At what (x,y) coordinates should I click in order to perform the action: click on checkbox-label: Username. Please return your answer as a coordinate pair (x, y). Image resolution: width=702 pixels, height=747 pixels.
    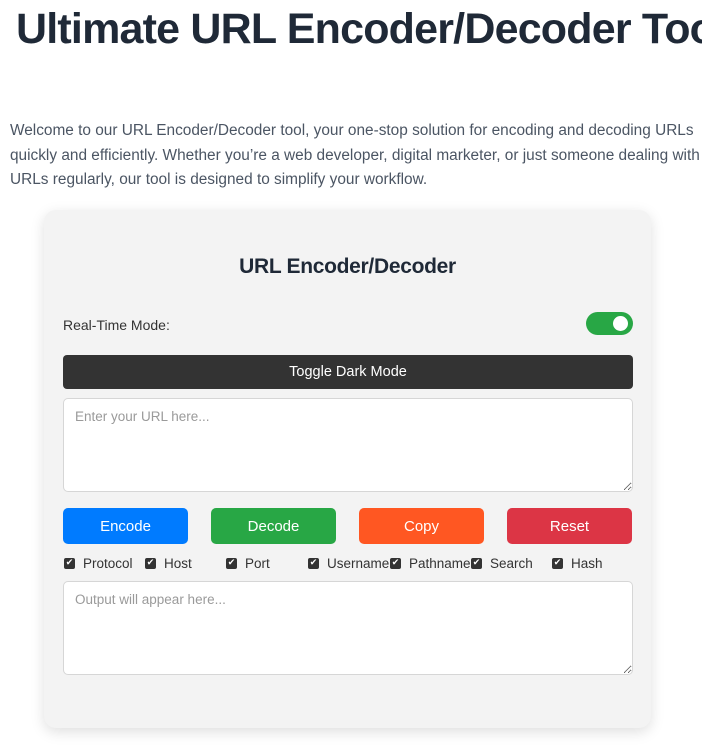
    Looking at the image, I should click on (358, 563).